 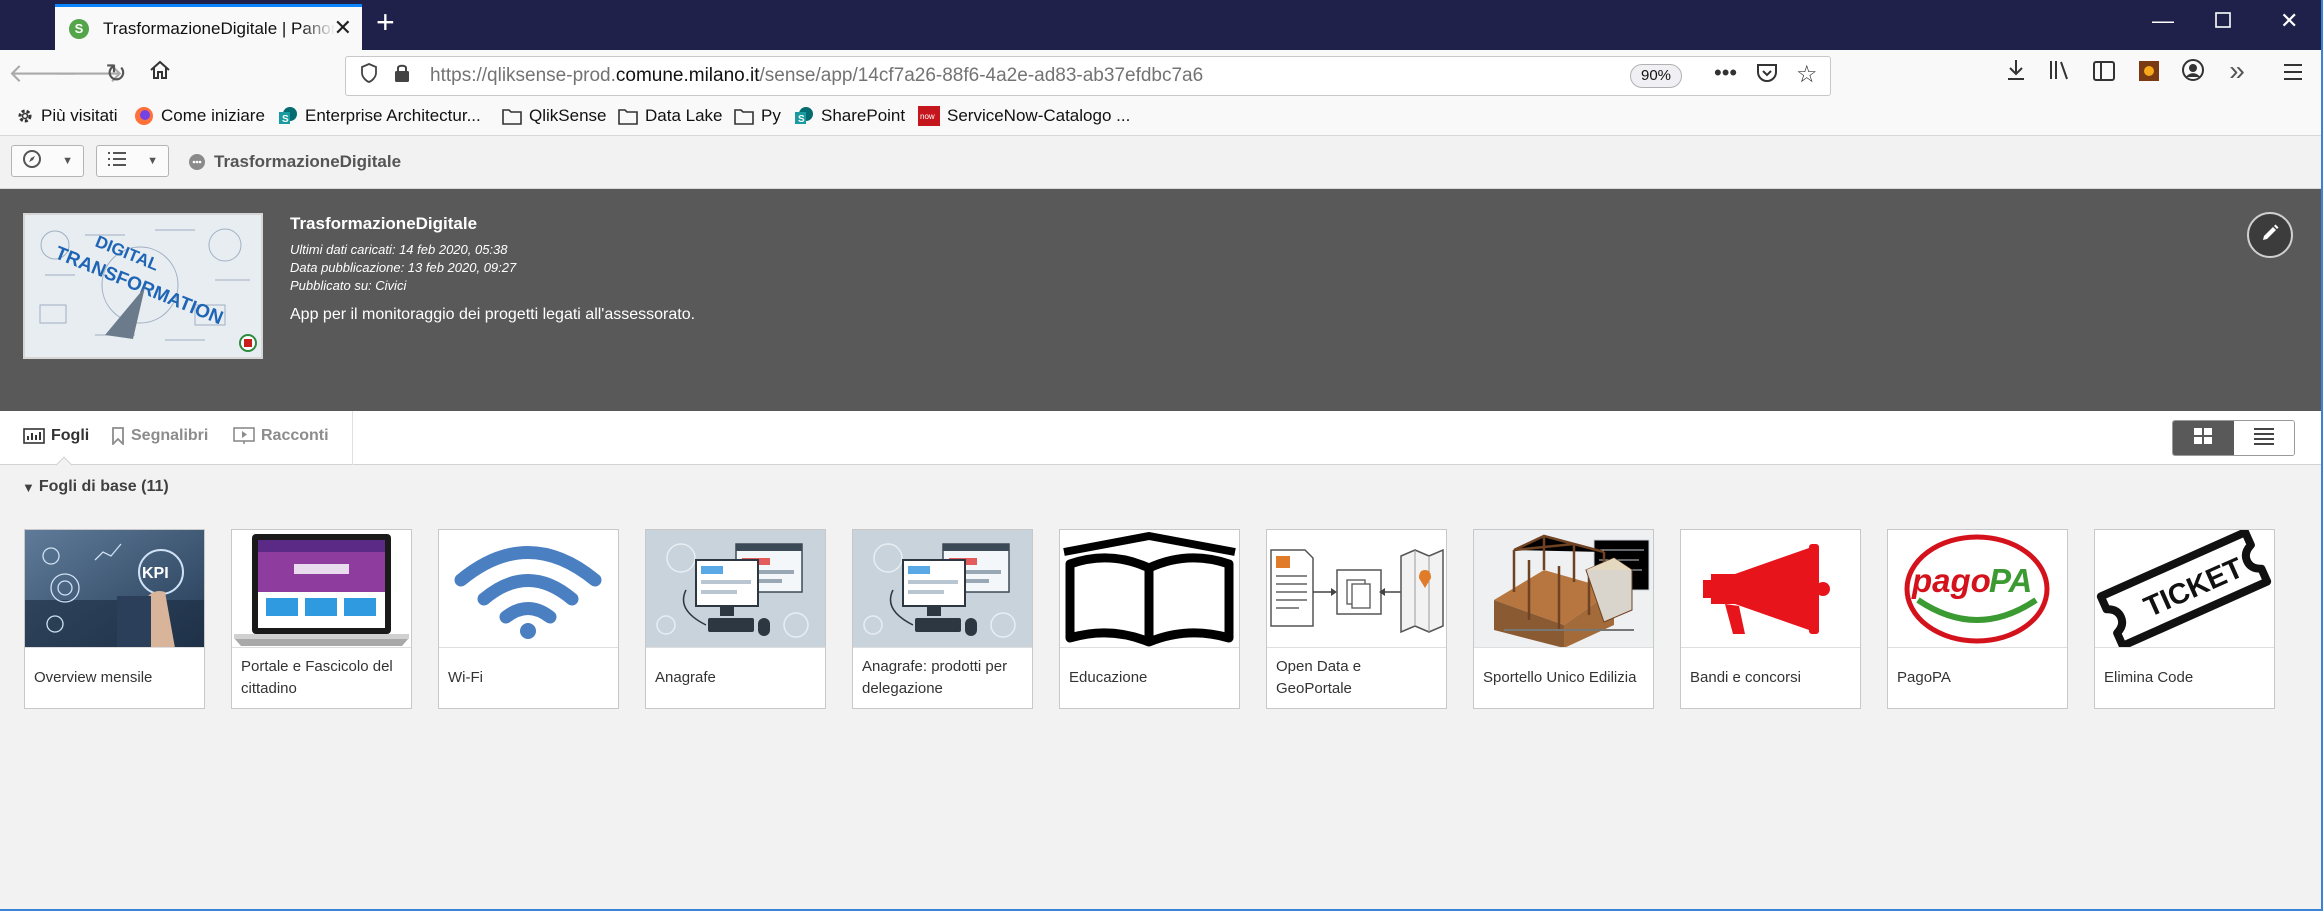 I want to click on forward-icon: 🡒, so click(x=89, y=73).